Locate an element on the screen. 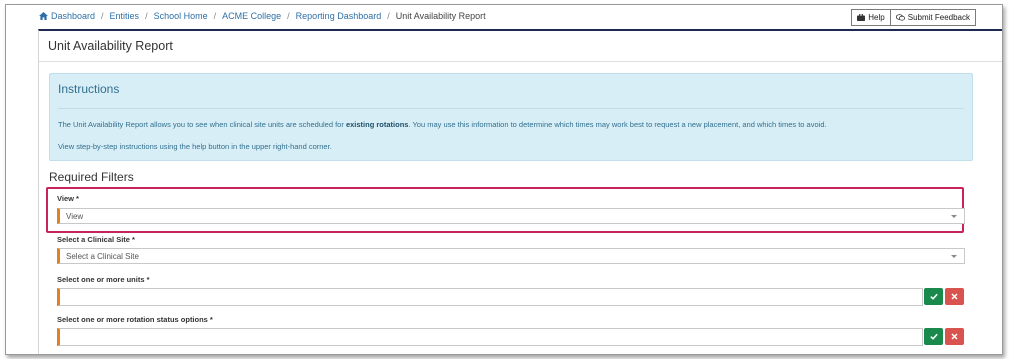 The width and height of the screenshot is (1009, 359). rotation-status-select-all-button is located at coordinates (933, 336).